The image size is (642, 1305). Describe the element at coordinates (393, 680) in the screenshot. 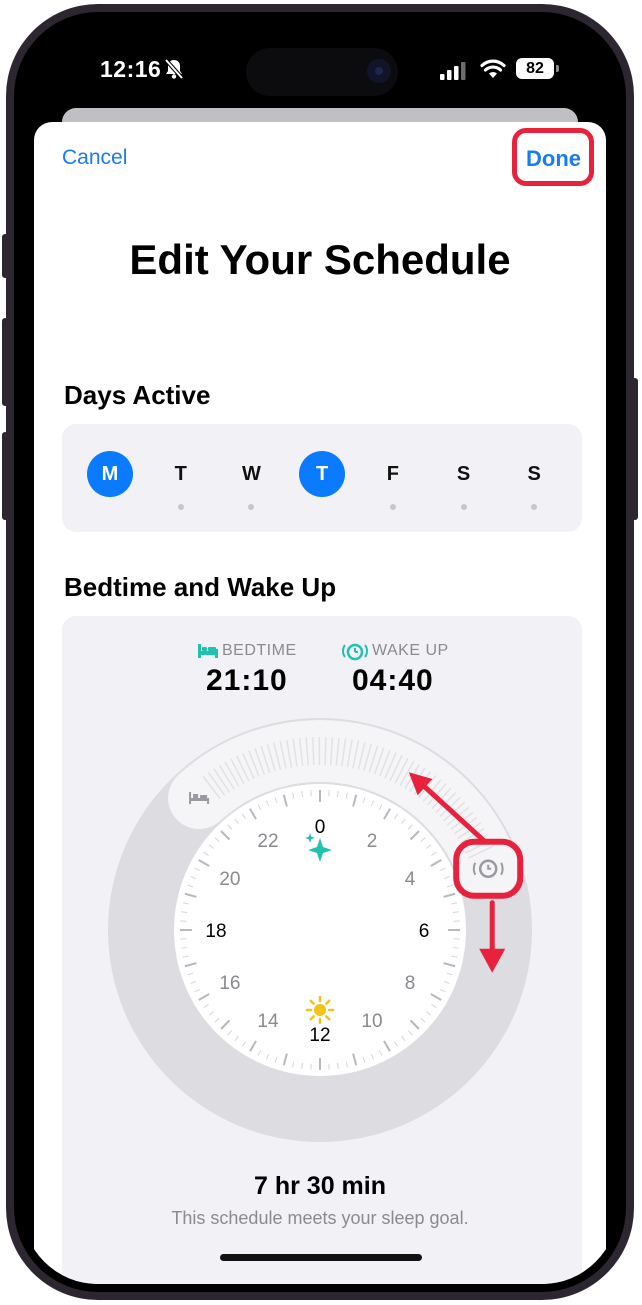

I see `wakeup-value: 04:40` at that location.